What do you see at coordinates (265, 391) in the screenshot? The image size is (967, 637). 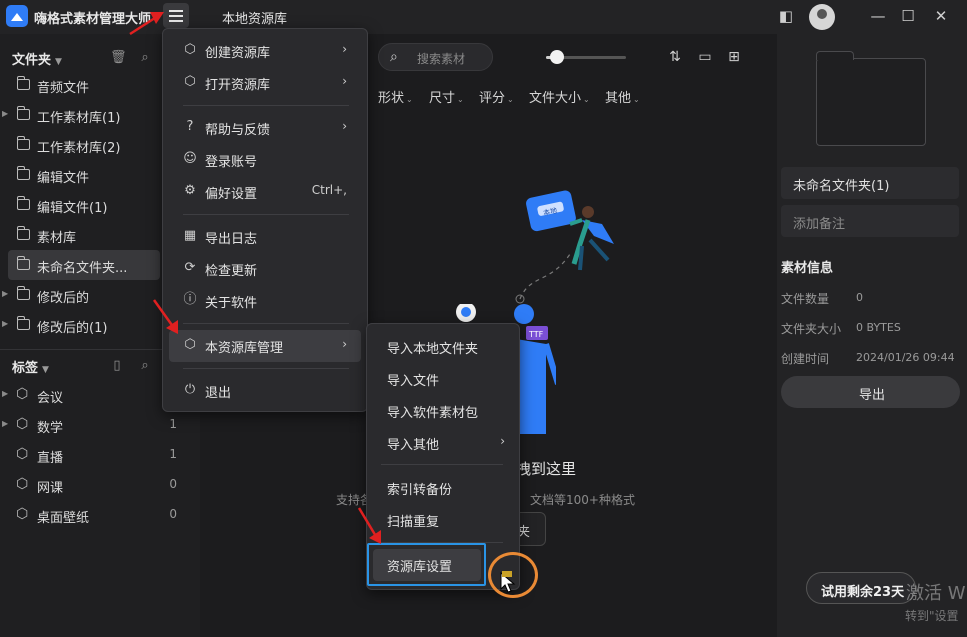 I see `menu-item: ⏻ 退出` at bounding box center [265, 391].